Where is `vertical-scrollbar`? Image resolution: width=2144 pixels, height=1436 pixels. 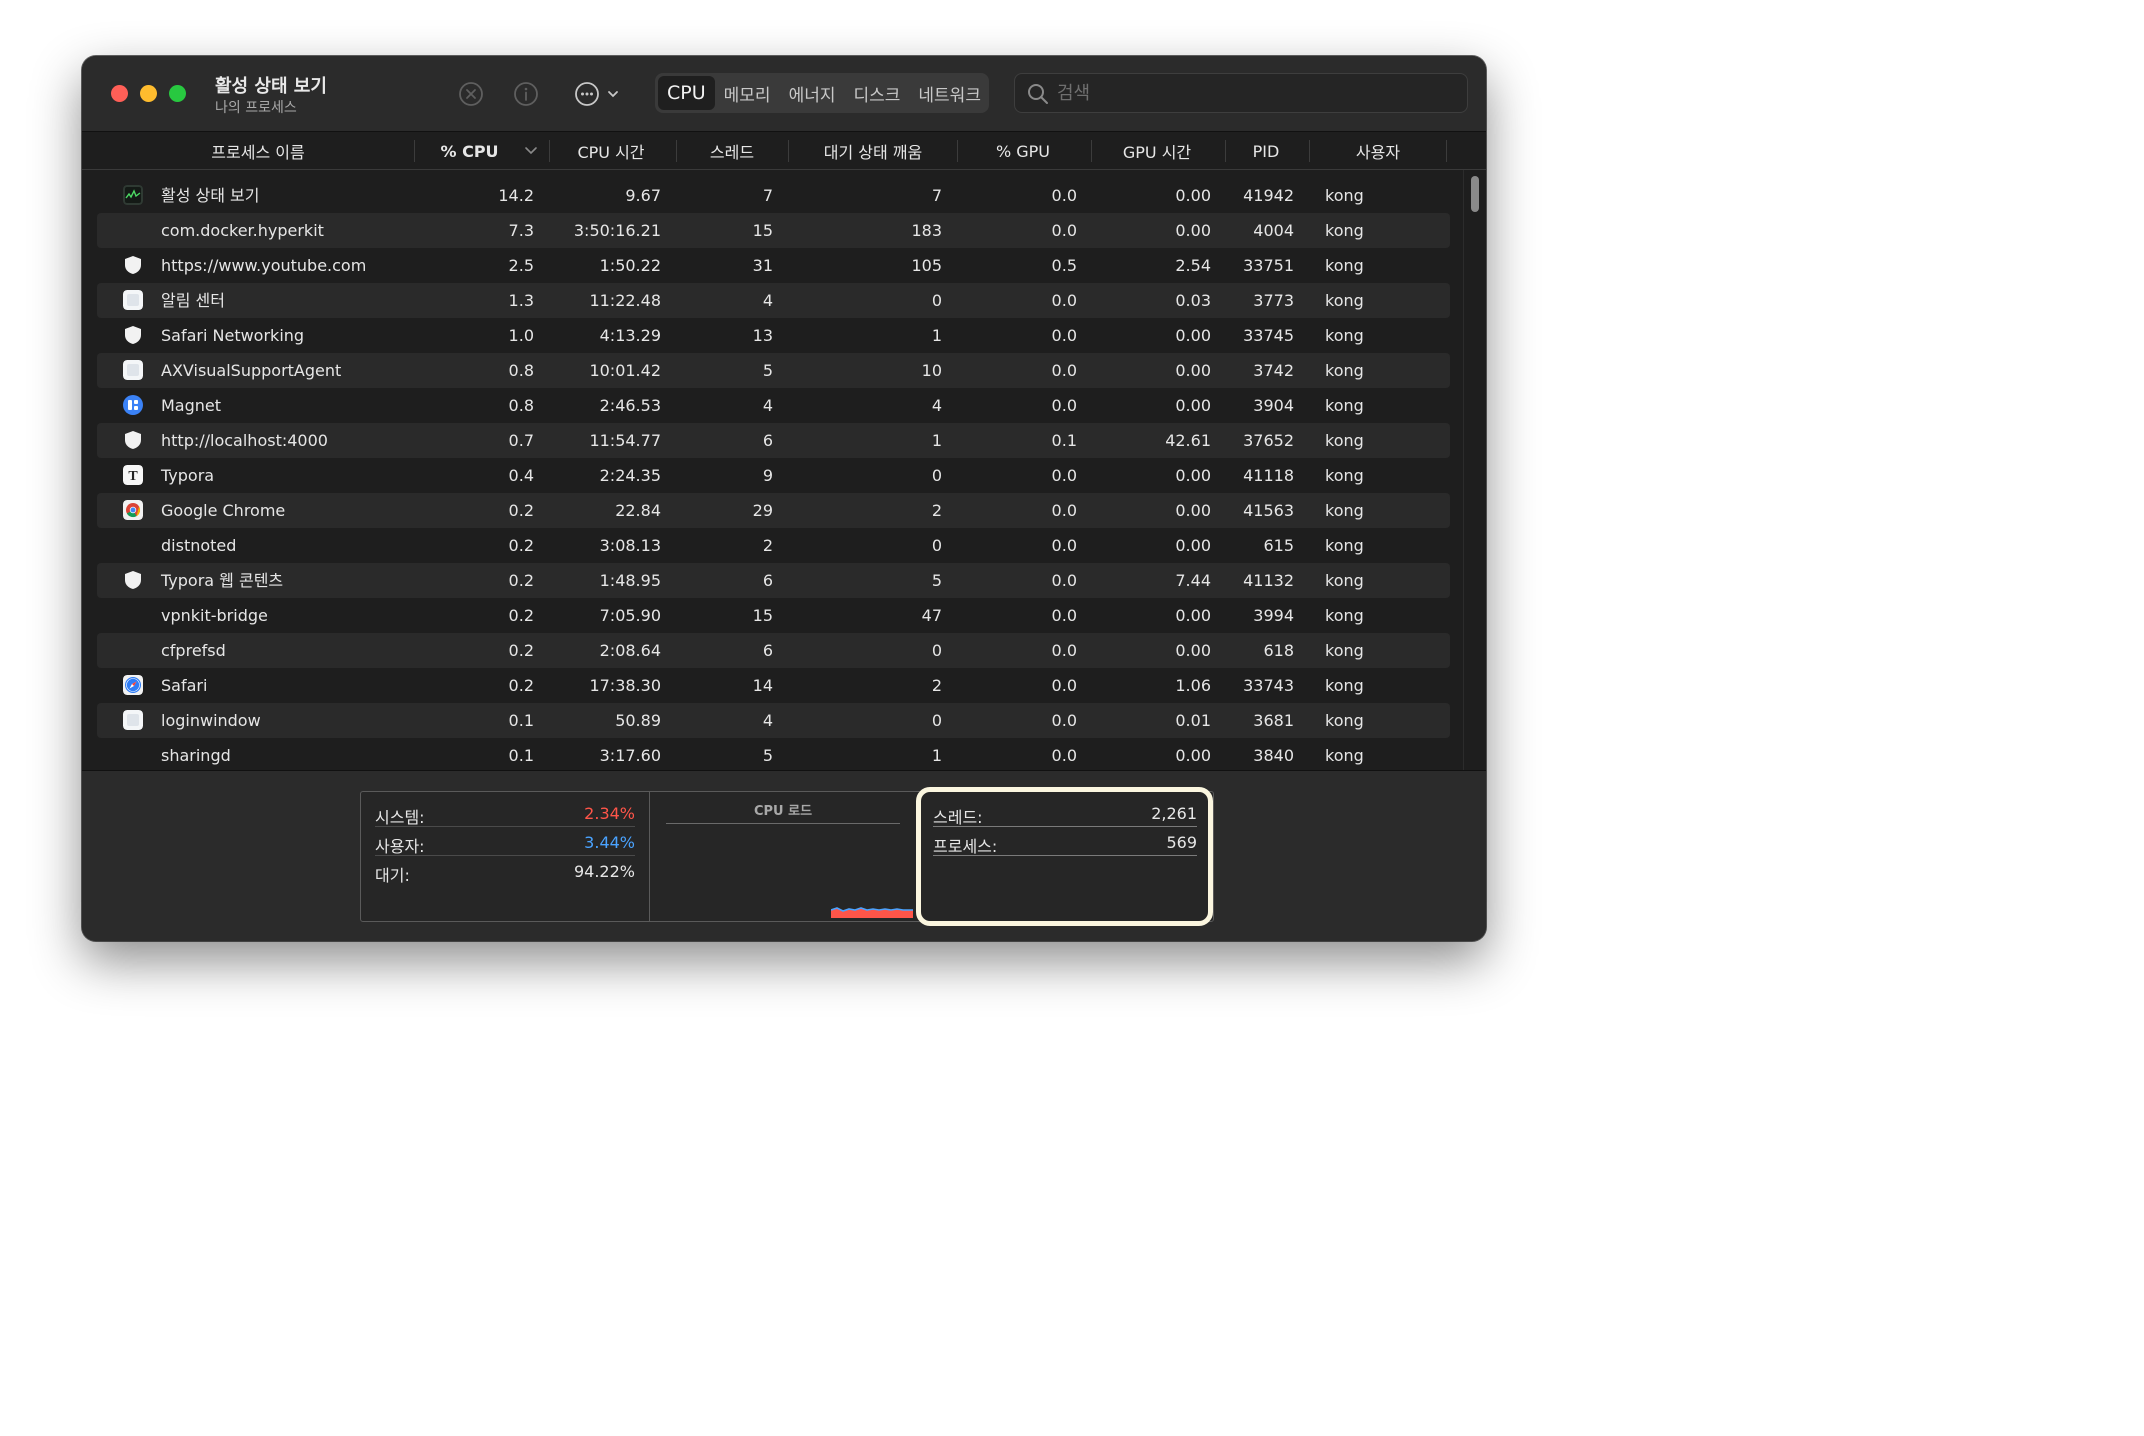 vertical-scrollbar is located at coordinates (1474, 470).